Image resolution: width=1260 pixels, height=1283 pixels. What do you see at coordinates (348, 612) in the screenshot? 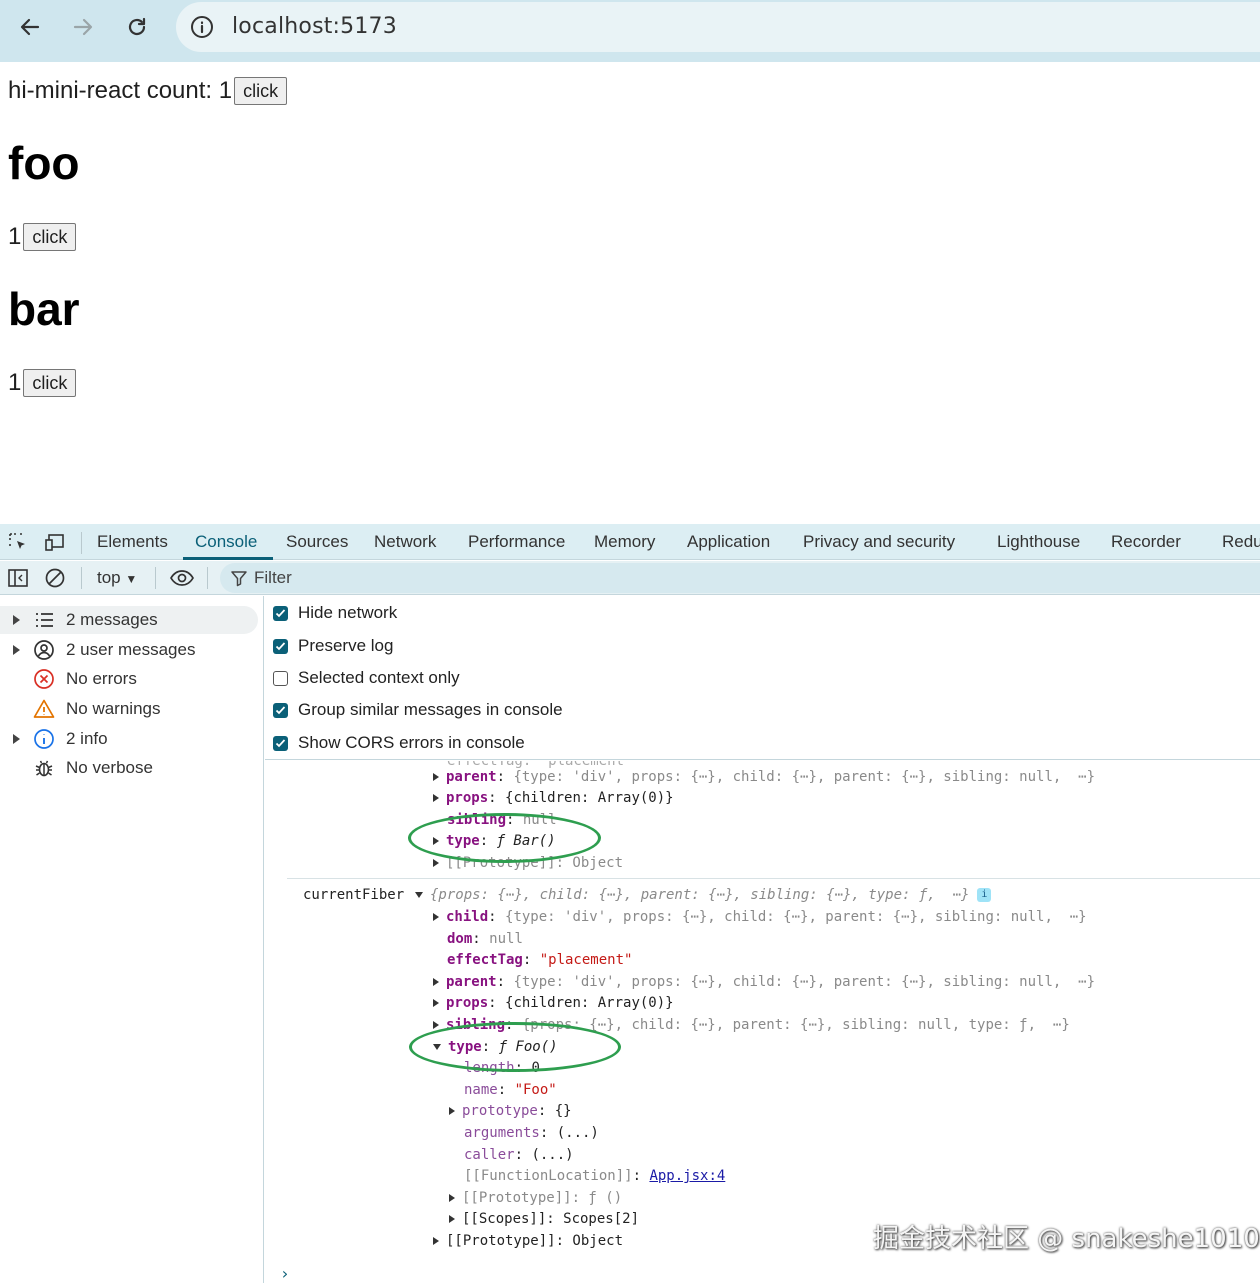
I see `setting-label: Hide network` at bounding box center [348, 612].